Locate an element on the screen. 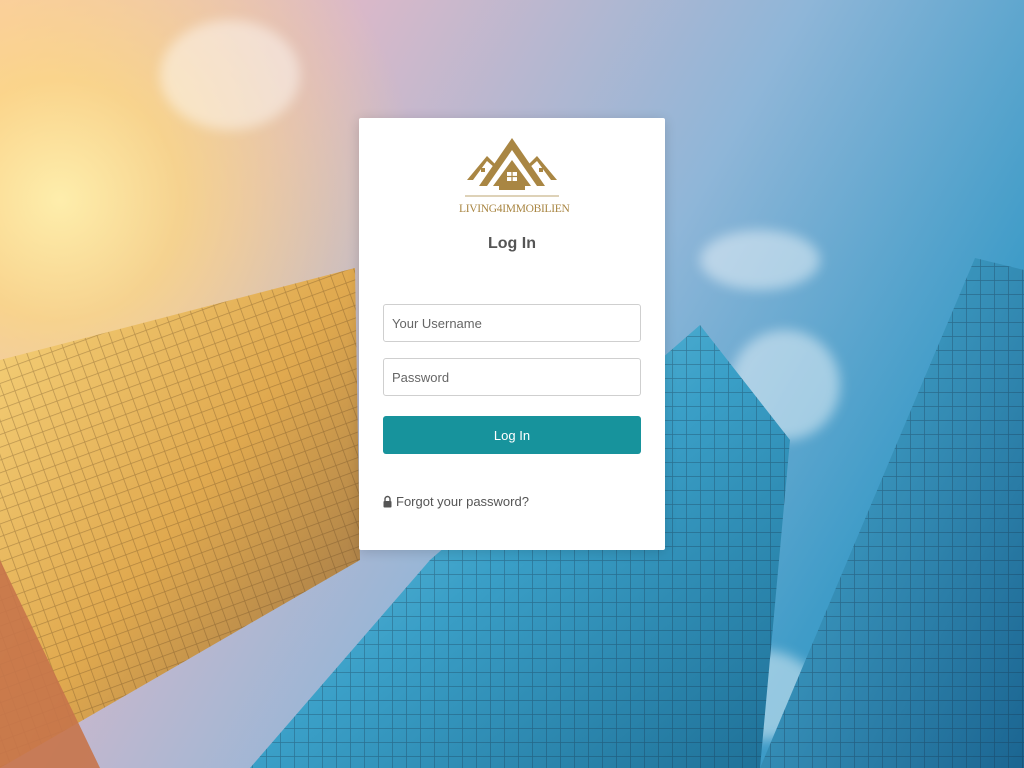  house-logo-icon is located at coordinates (512, 167).